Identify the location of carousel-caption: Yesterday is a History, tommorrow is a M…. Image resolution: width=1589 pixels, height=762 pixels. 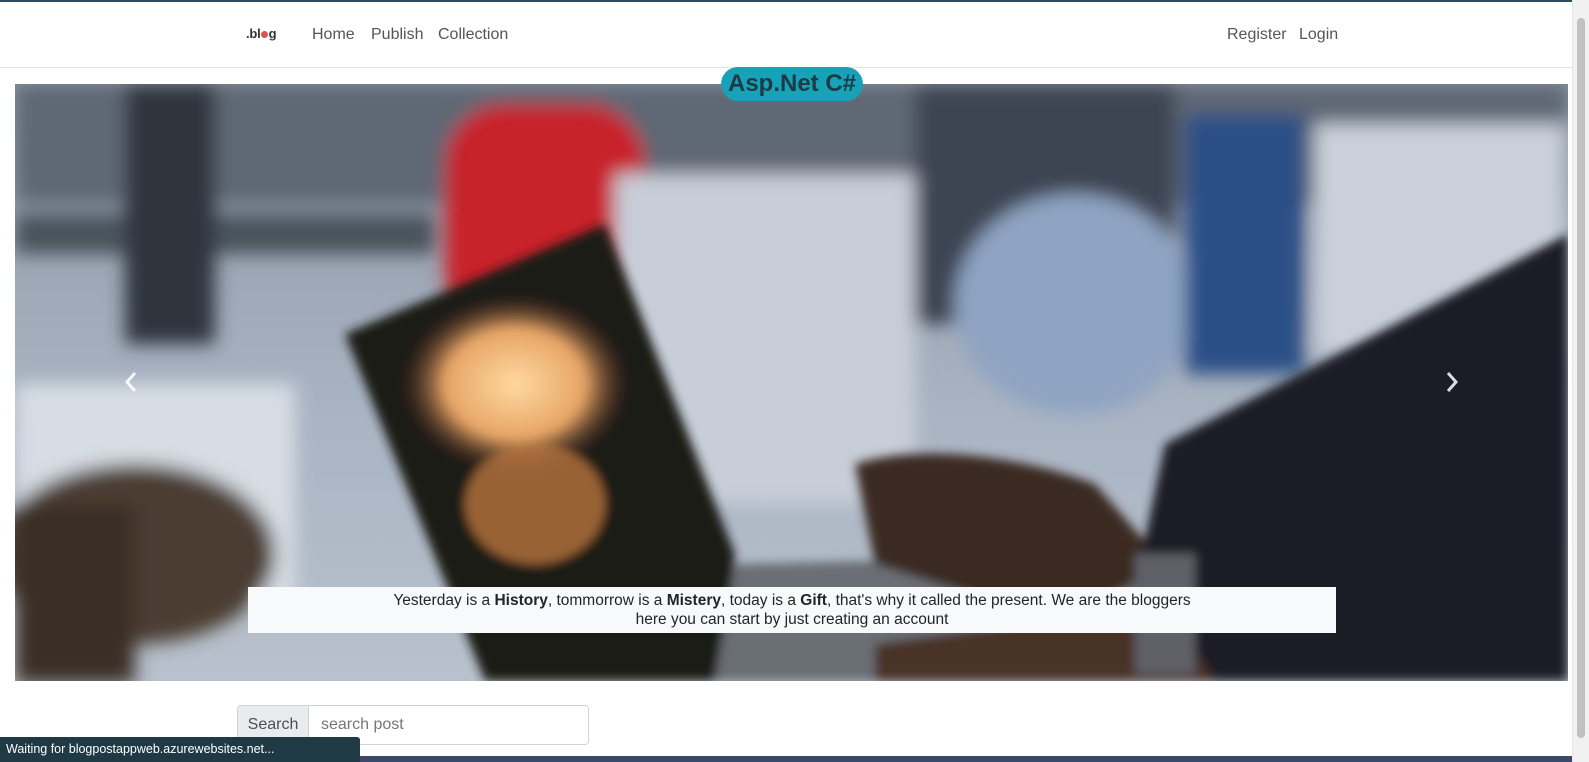
(792, 610).